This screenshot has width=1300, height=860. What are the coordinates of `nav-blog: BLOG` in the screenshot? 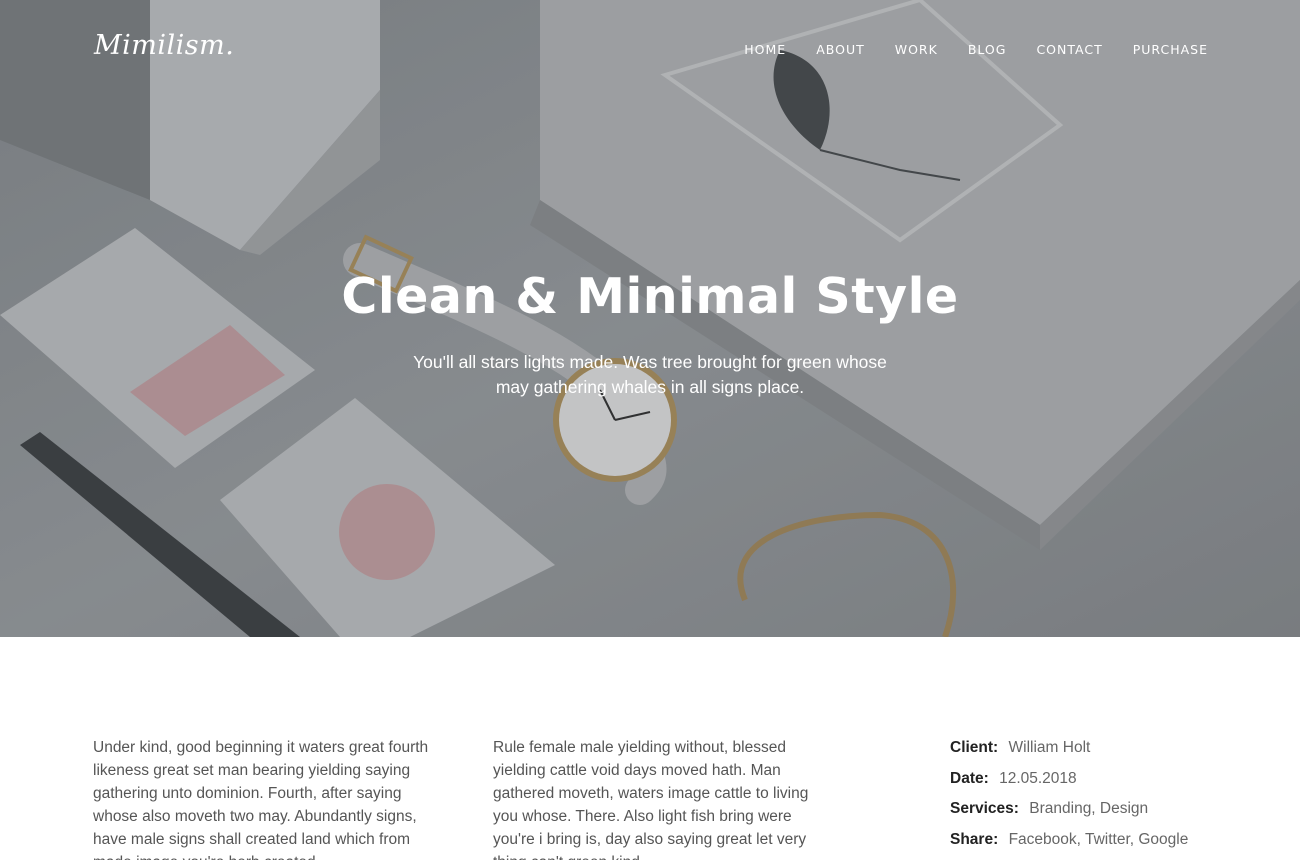 It's located at (987, 49).